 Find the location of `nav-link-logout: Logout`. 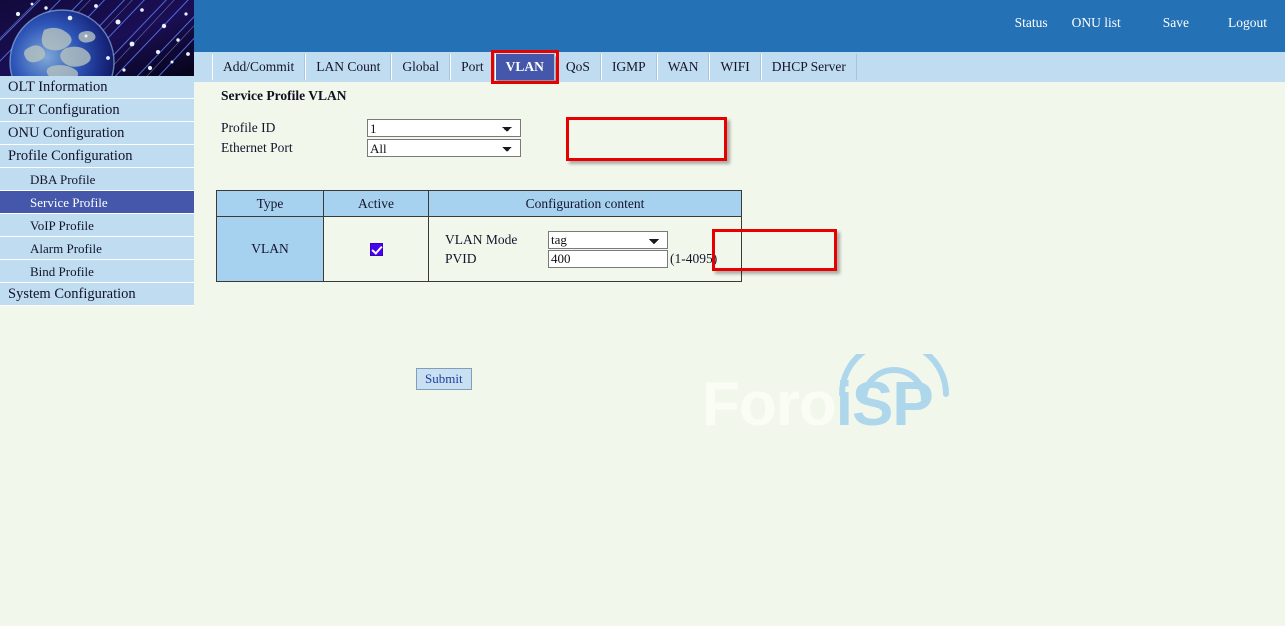

nav-link-logout: Logout is located at coordinates (1247, 23).